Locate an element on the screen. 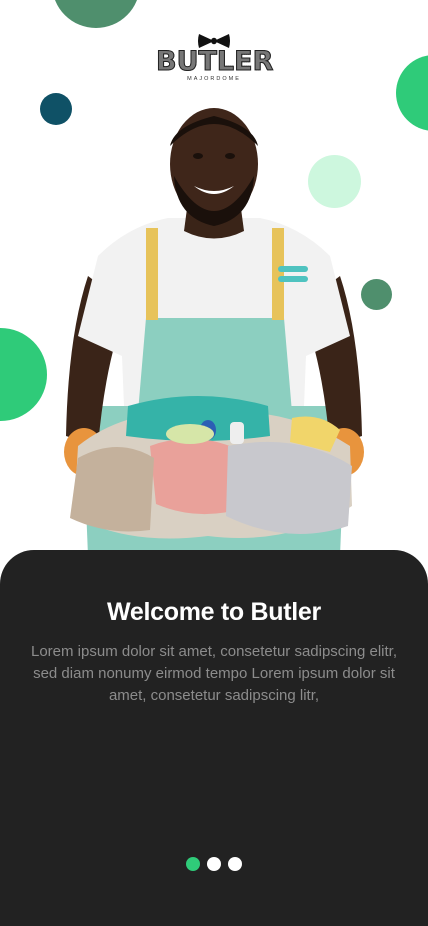  onboarding-title: Welcome to Butler is located at coordinates (214, 612).